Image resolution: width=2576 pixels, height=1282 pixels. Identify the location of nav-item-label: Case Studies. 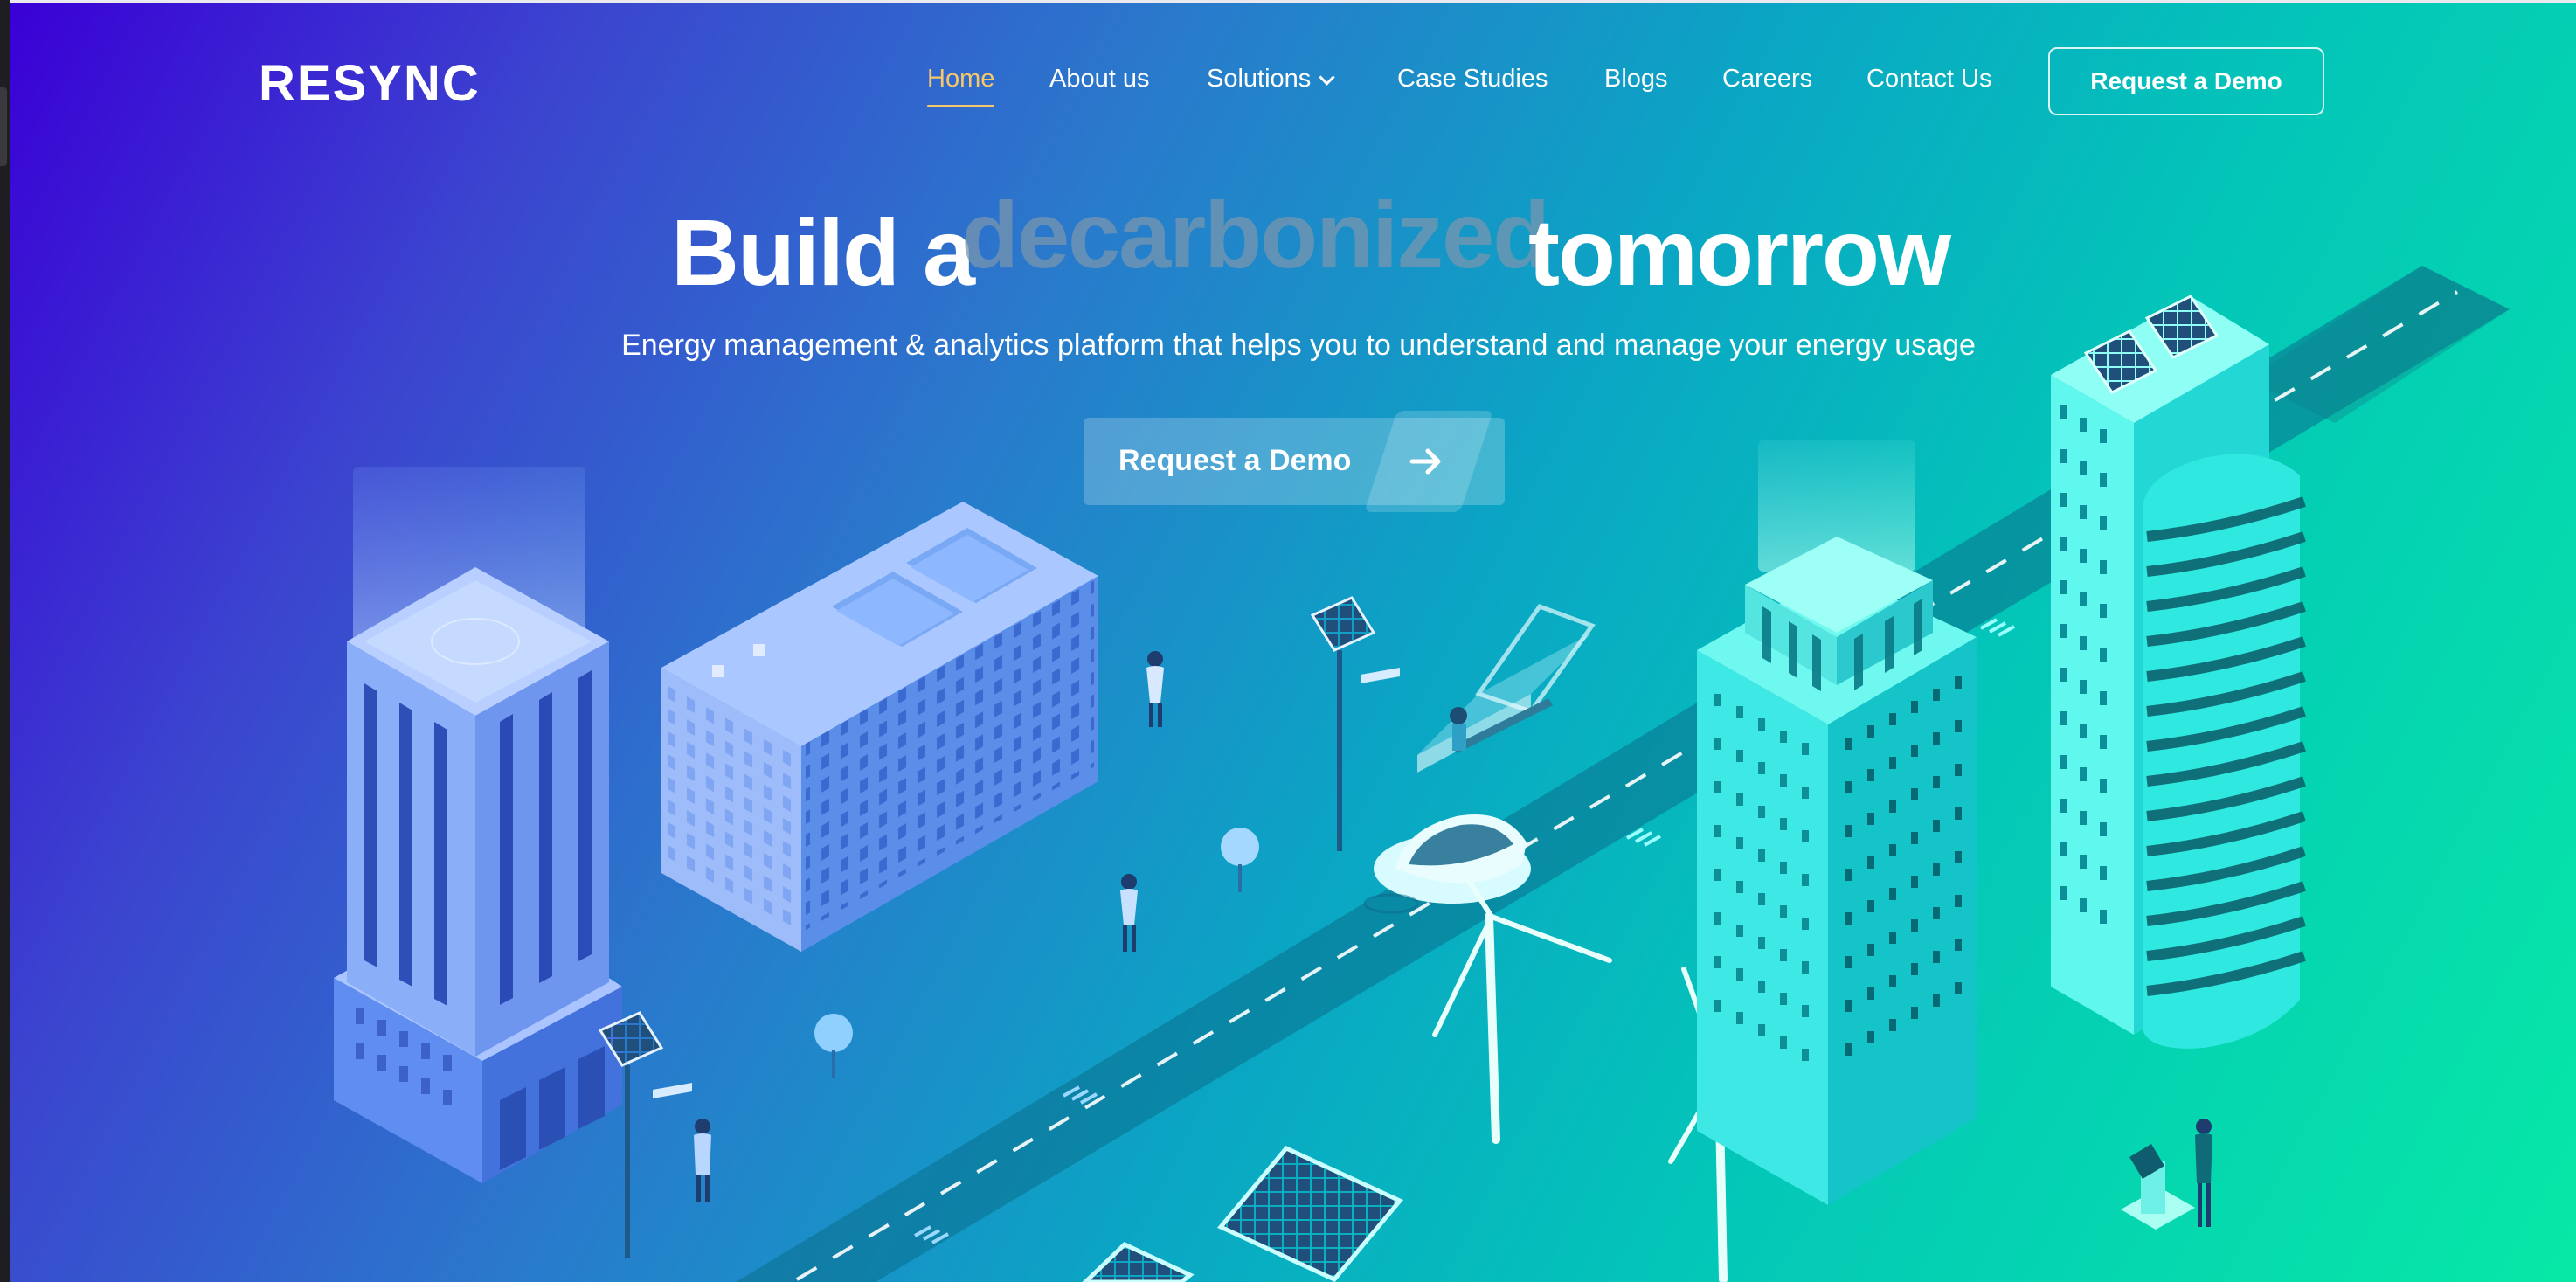
(1472, 79).